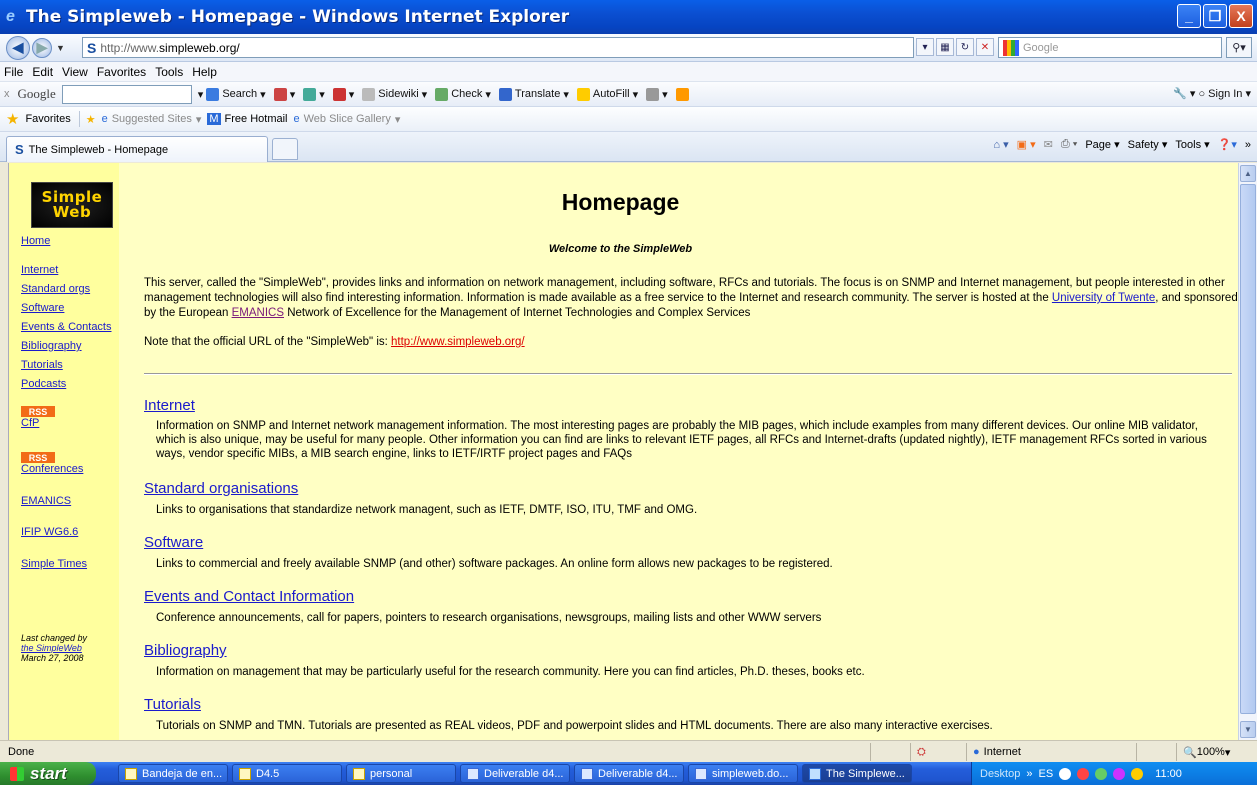 This screenshot has height=785, width=1257. What do you see at coordinates (965, 47) in the screenshot?
I see `refresh-icon: ↻` at bounding box center [965, 47].